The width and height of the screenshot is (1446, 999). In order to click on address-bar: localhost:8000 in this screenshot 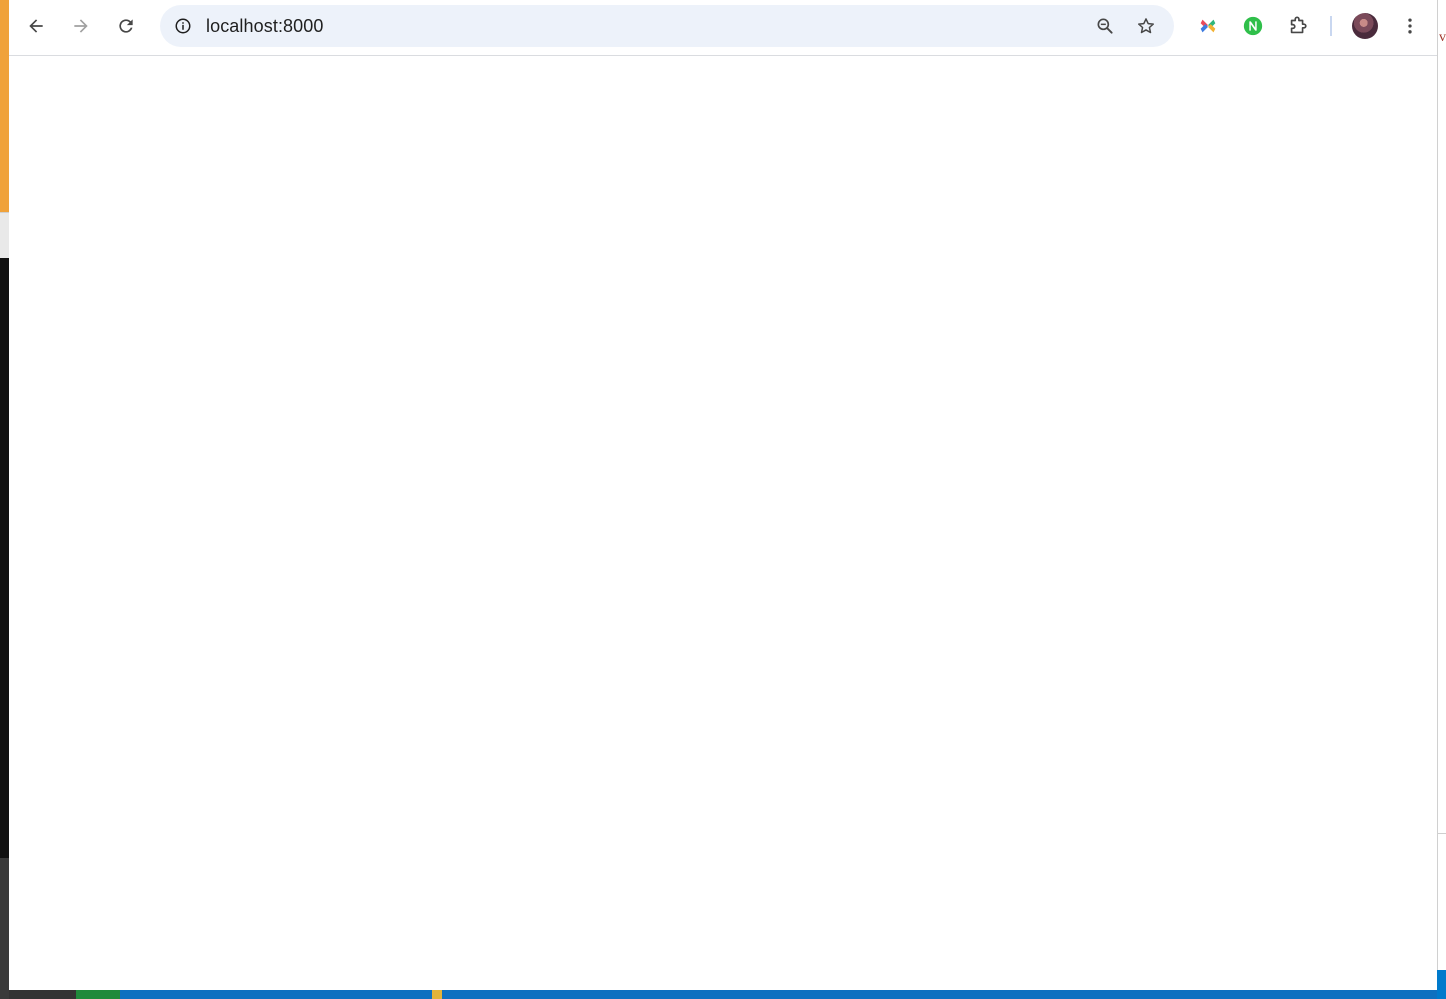, I will do `click(667, 26)`.